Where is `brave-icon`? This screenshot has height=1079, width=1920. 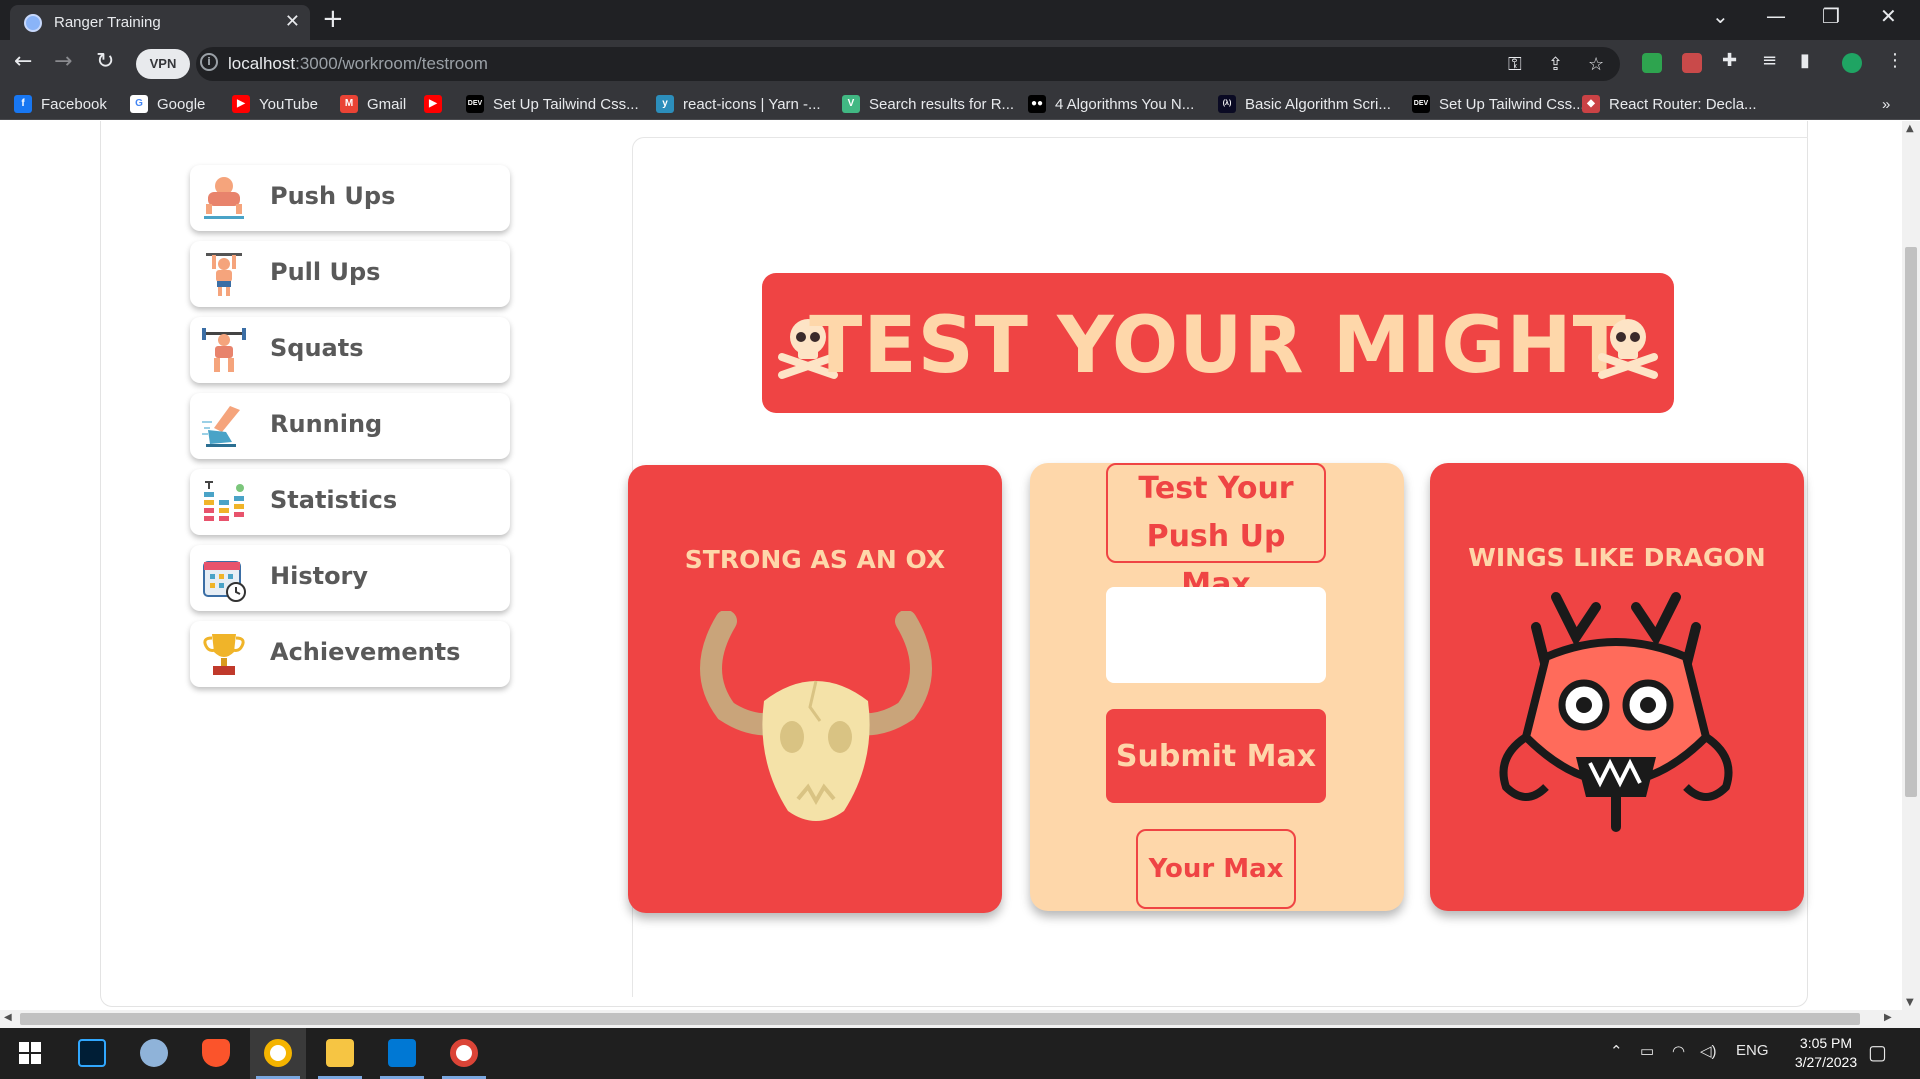 brave-icon is located at coordinates (216, 1053).